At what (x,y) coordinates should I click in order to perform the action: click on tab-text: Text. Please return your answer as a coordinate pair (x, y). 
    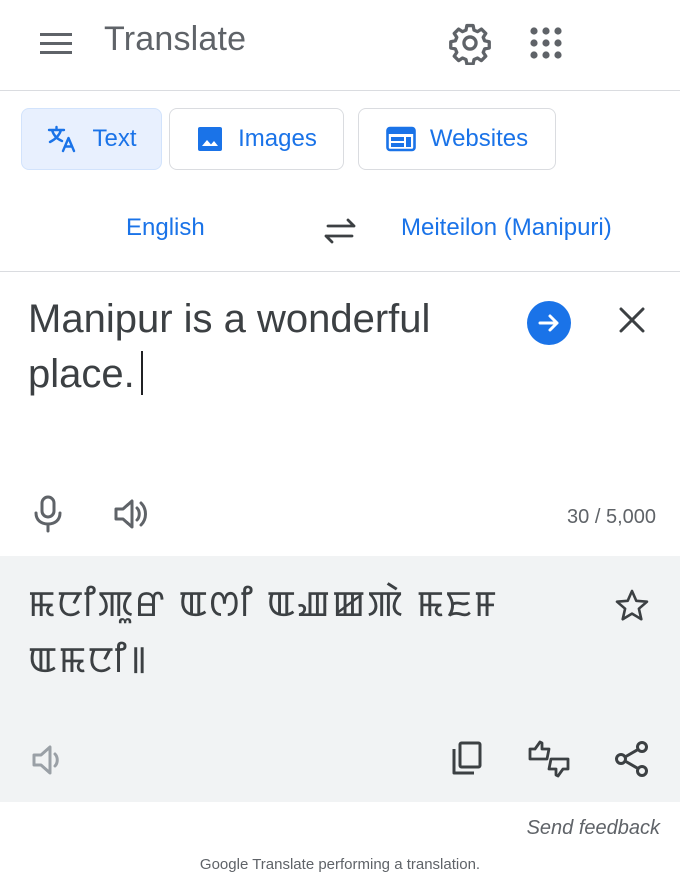
    Looking at the image, I should click on (91, 139).